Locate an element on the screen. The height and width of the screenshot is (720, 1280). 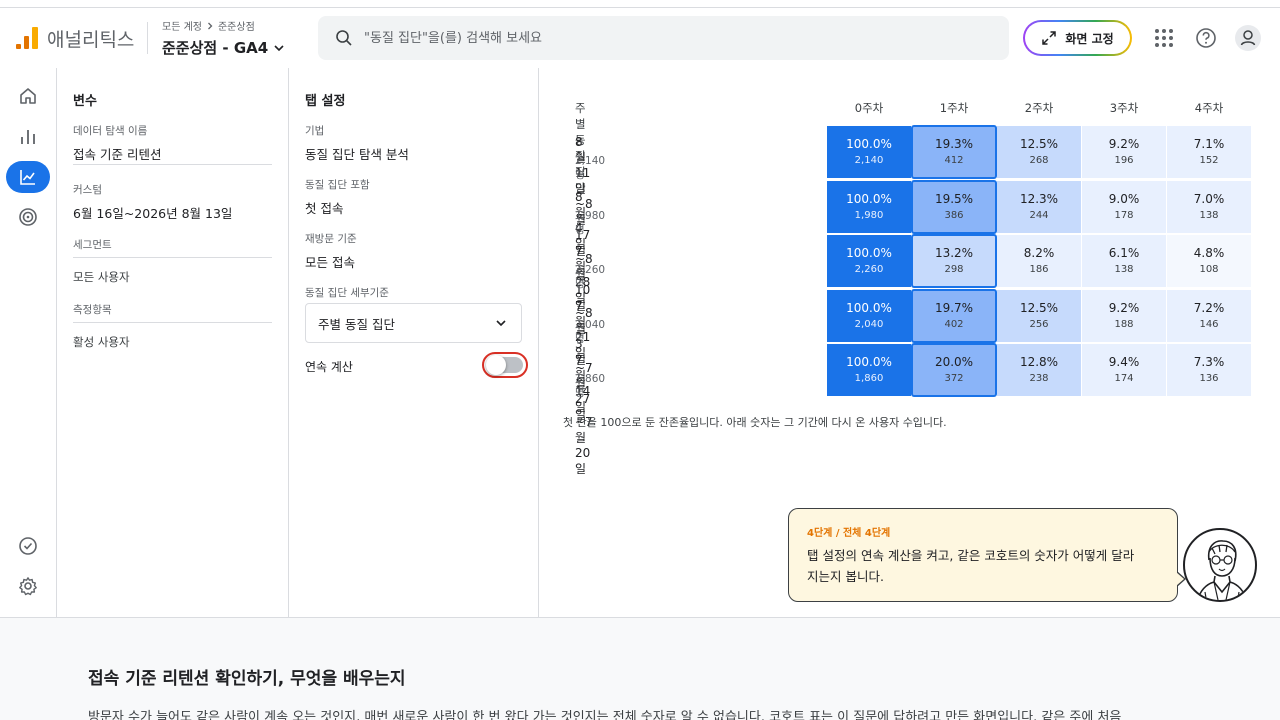
explore-icon is located at coordinates (27, 177).